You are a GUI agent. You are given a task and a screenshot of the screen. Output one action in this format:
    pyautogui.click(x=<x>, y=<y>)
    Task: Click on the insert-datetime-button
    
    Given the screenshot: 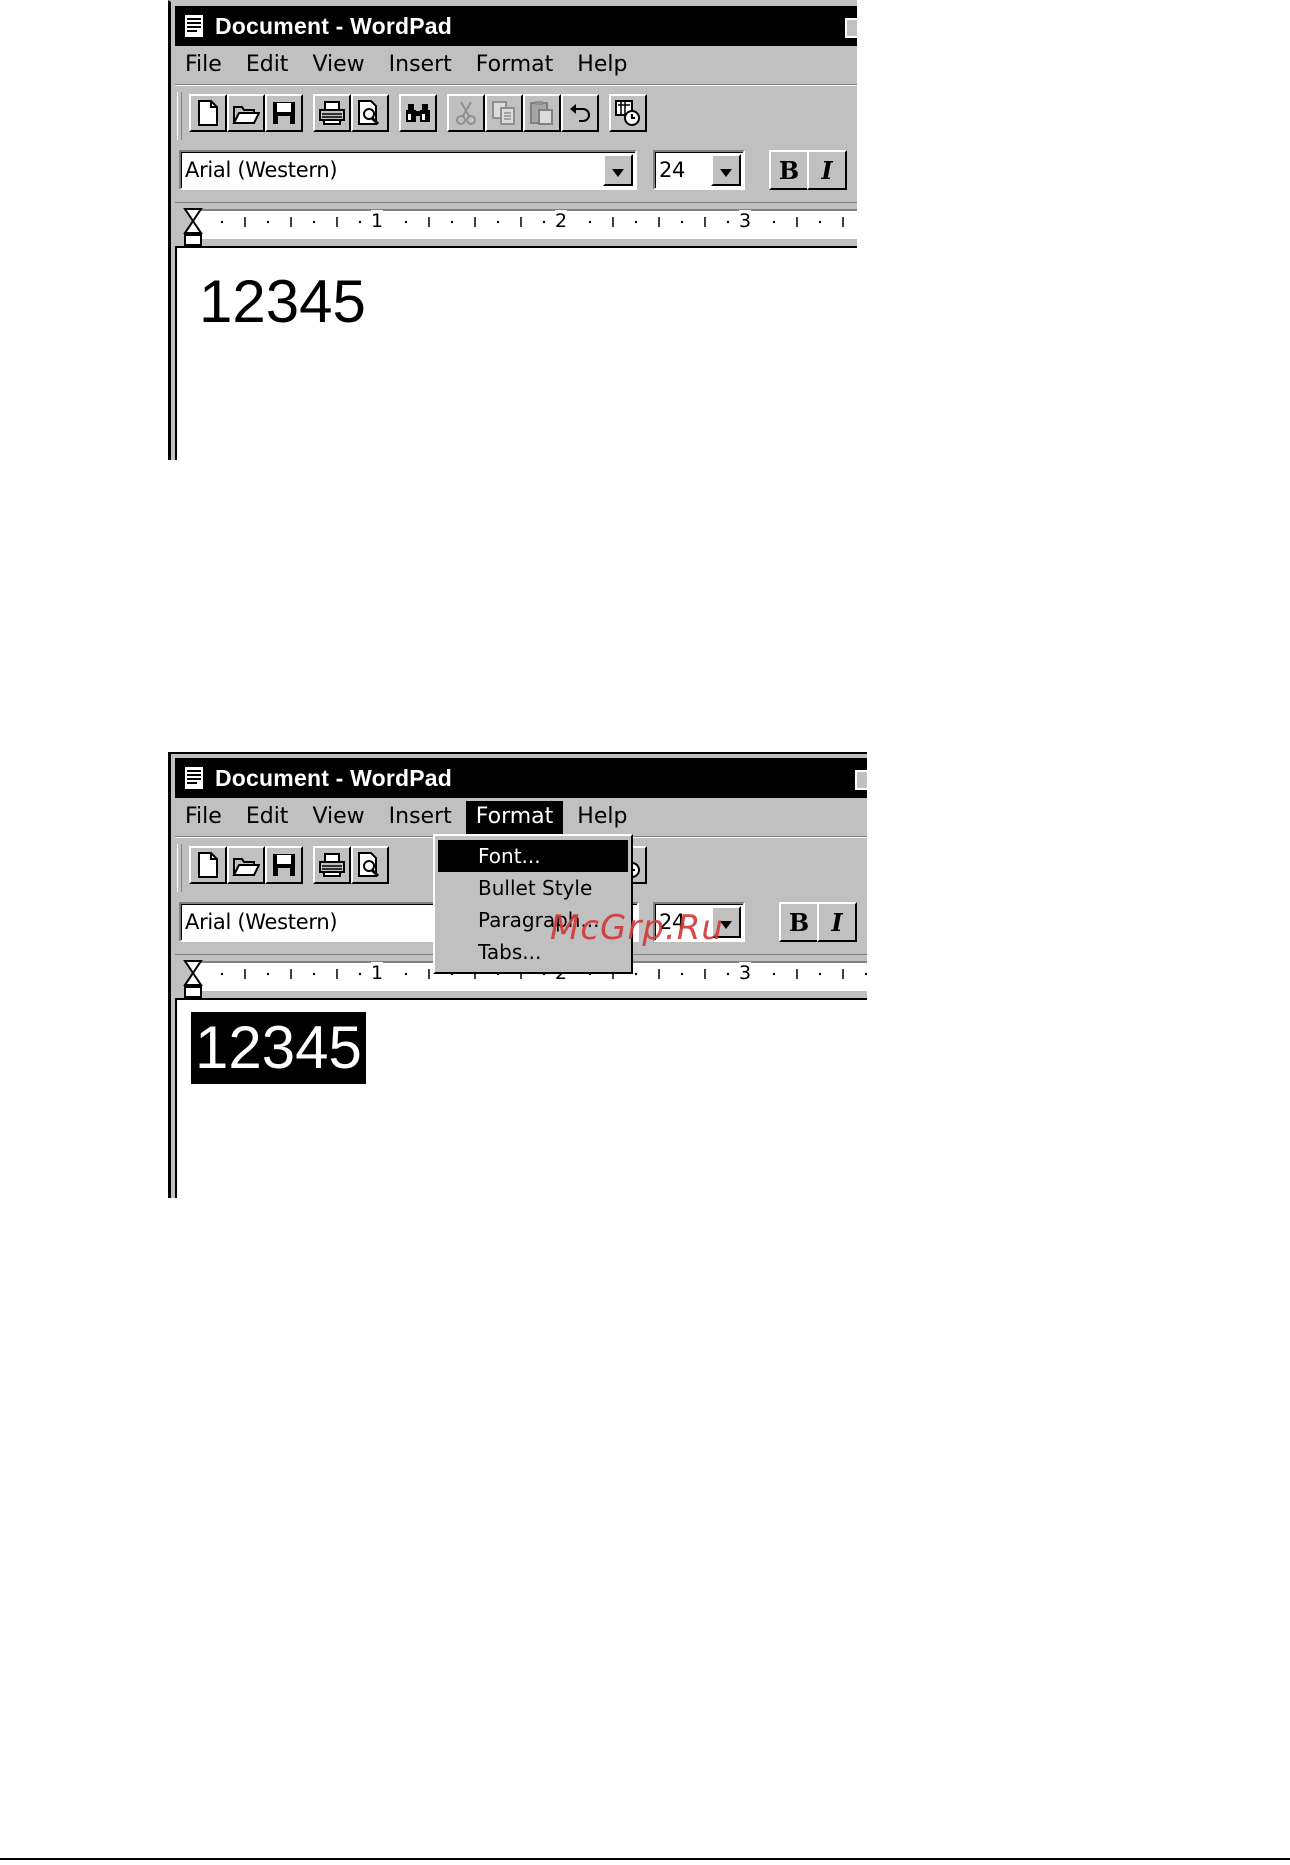 What is the action you would take?
    pyautogui.click(x=628, y=113)
    